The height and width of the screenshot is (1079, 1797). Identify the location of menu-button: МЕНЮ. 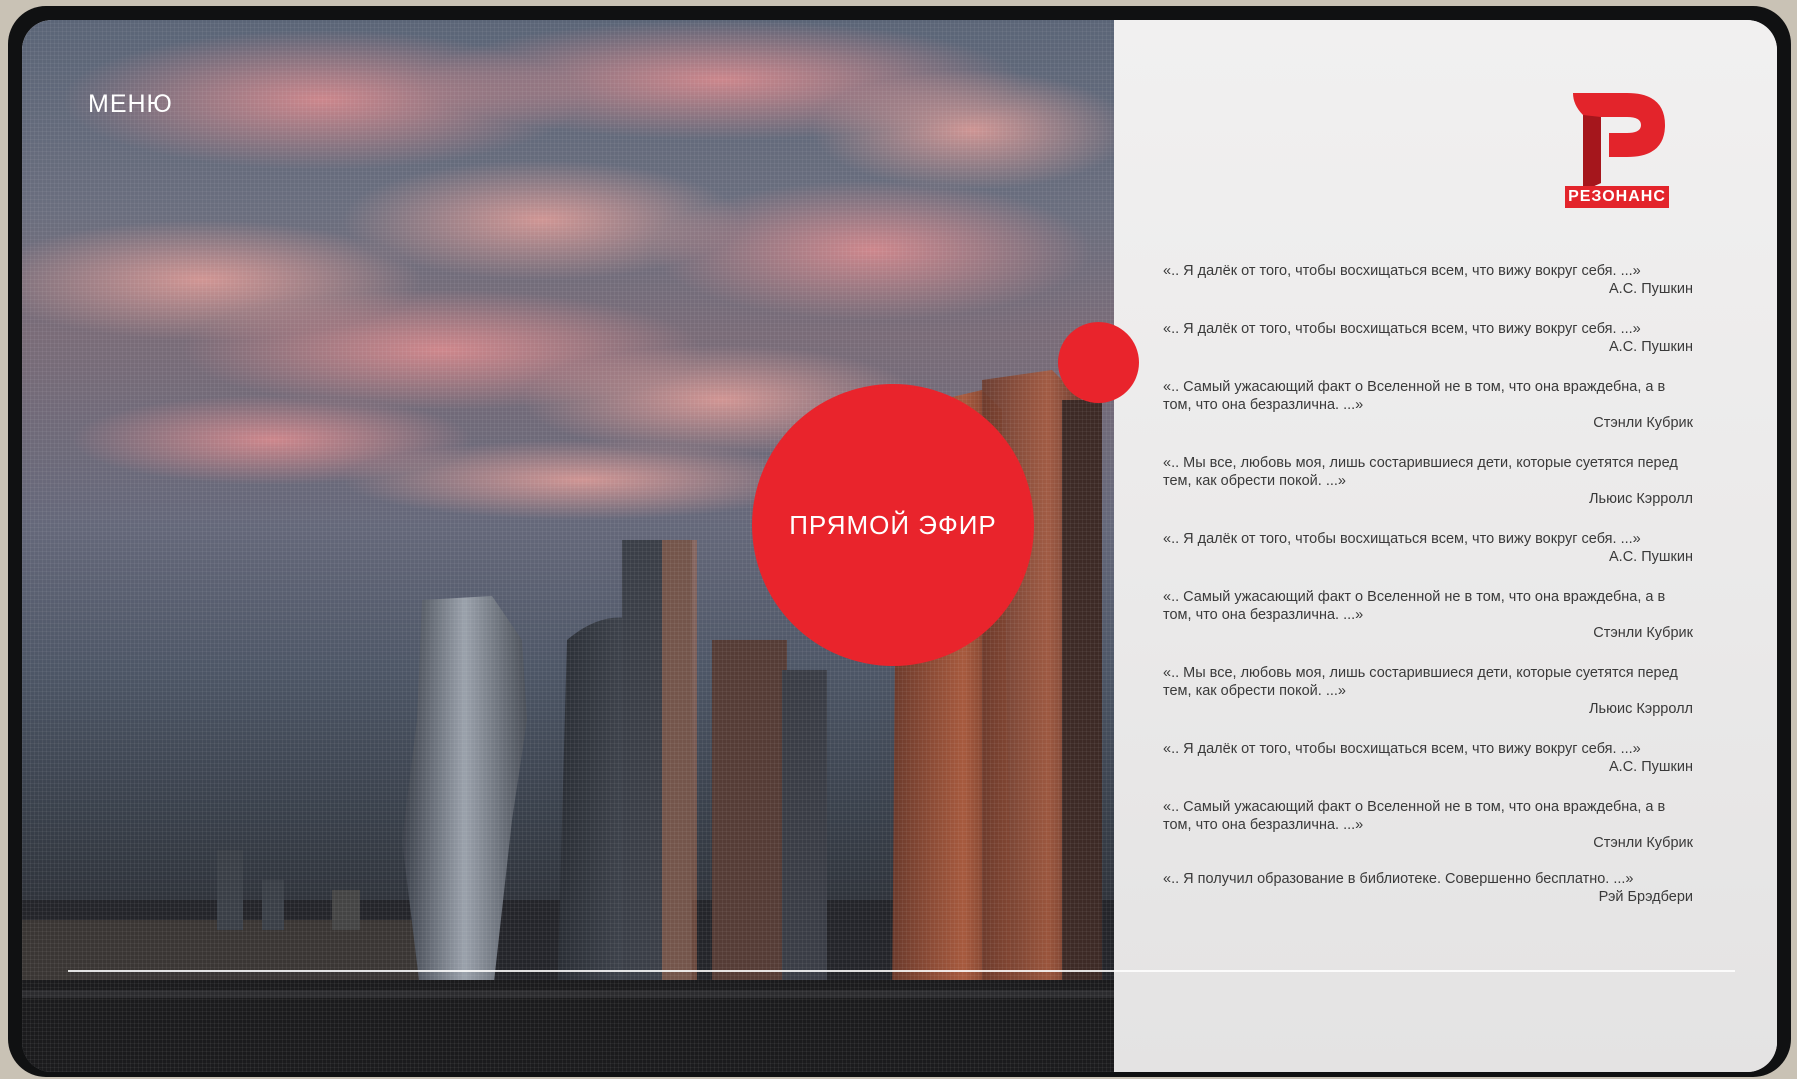
(130, 104).